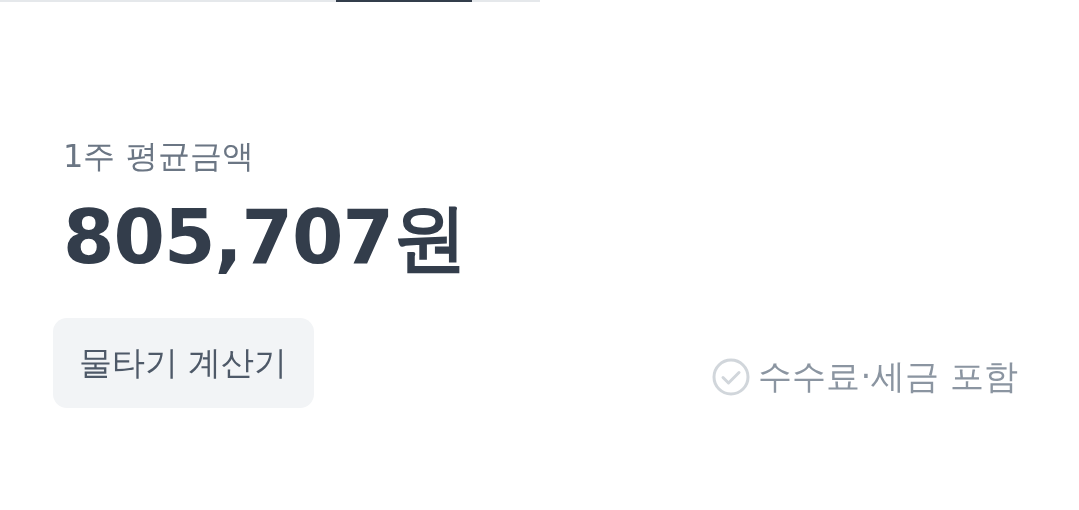 The width and height of the screenshot is (1079, 510). What do you see at coordinates (265, 237) in the screenshot?
I see `average-amount: 805,707원` at bounding box center [265, 237].